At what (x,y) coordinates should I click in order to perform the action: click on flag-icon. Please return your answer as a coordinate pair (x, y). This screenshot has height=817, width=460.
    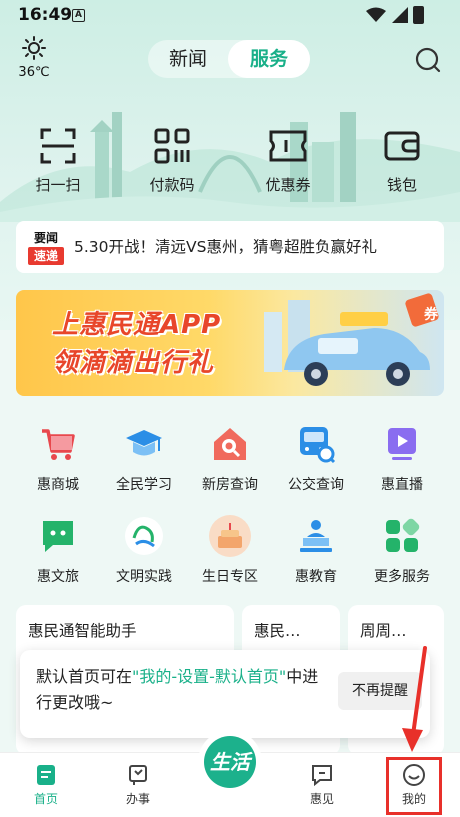
    Looking at the image, I should click on (138, 775).